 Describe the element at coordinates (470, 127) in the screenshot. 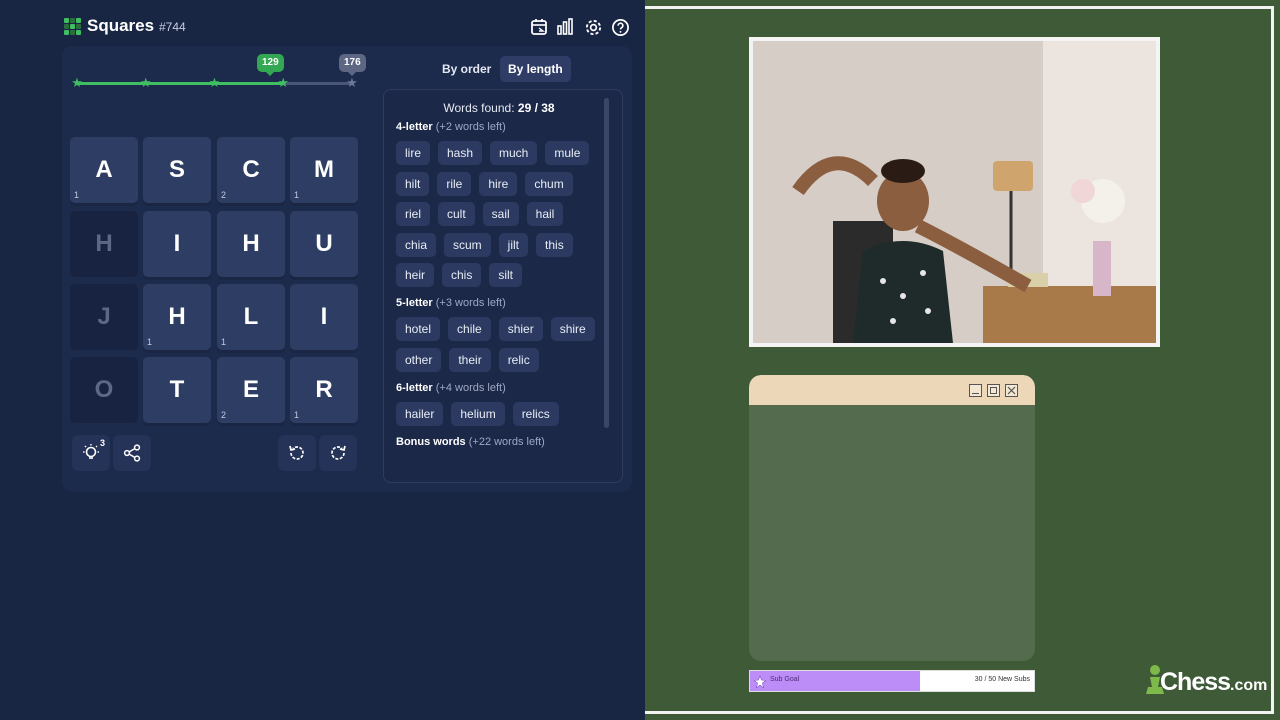

I see `word-section-remaining: (+2 words left)` at that location.